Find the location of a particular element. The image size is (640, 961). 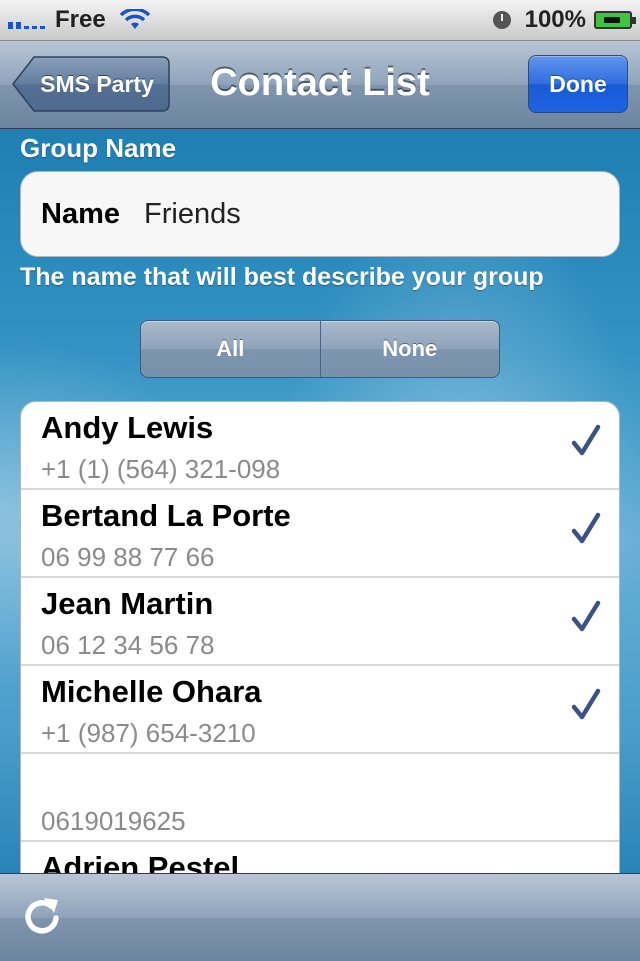

navigation-bar: SMS Party Contact List Done is located at coordinates (320, 85).